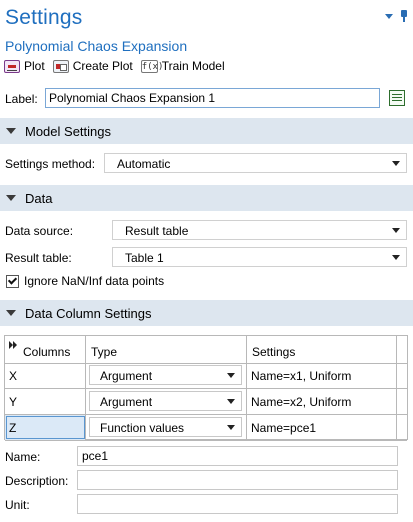 The width and height of the screenshot is (413, 522). I want to click on column-name: X, so click(13, 376).